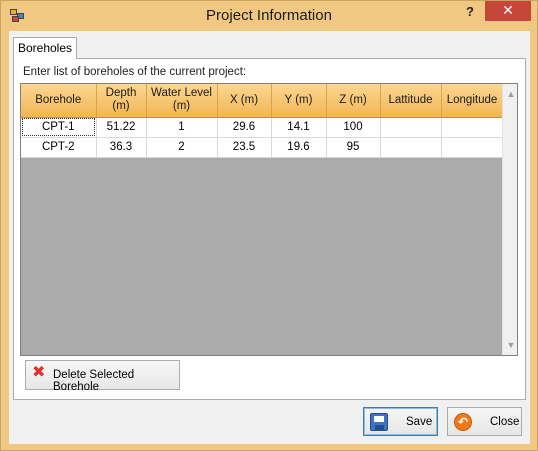  What do you see at coordinates (463, 422) in the screenshot?
I see `undo-arrow-icon: ↶` at bounding box center [463, 422].